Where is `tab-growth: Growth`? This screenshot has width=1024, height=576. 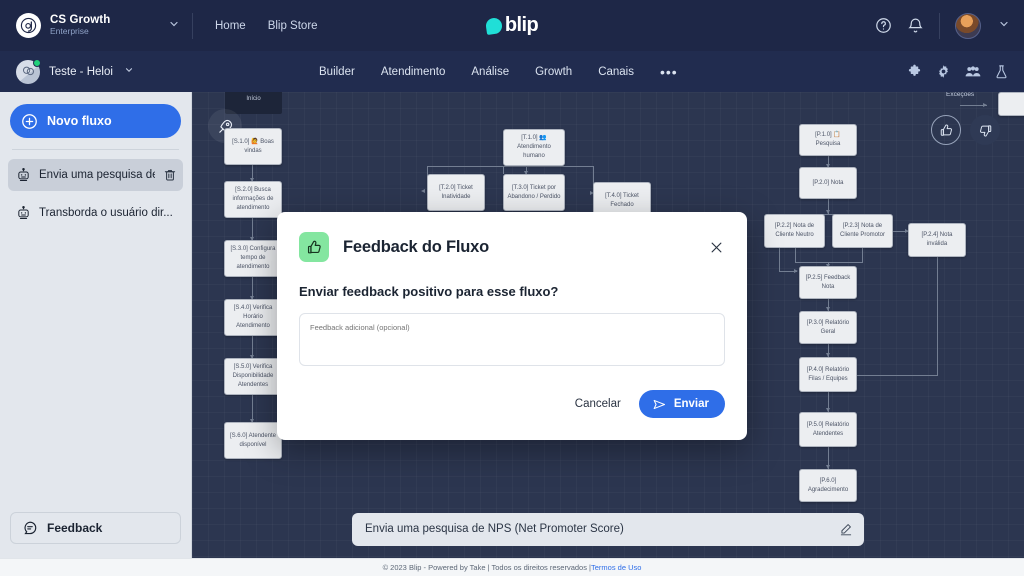 tab-growth: Growth is located at coordinates (553, 72).